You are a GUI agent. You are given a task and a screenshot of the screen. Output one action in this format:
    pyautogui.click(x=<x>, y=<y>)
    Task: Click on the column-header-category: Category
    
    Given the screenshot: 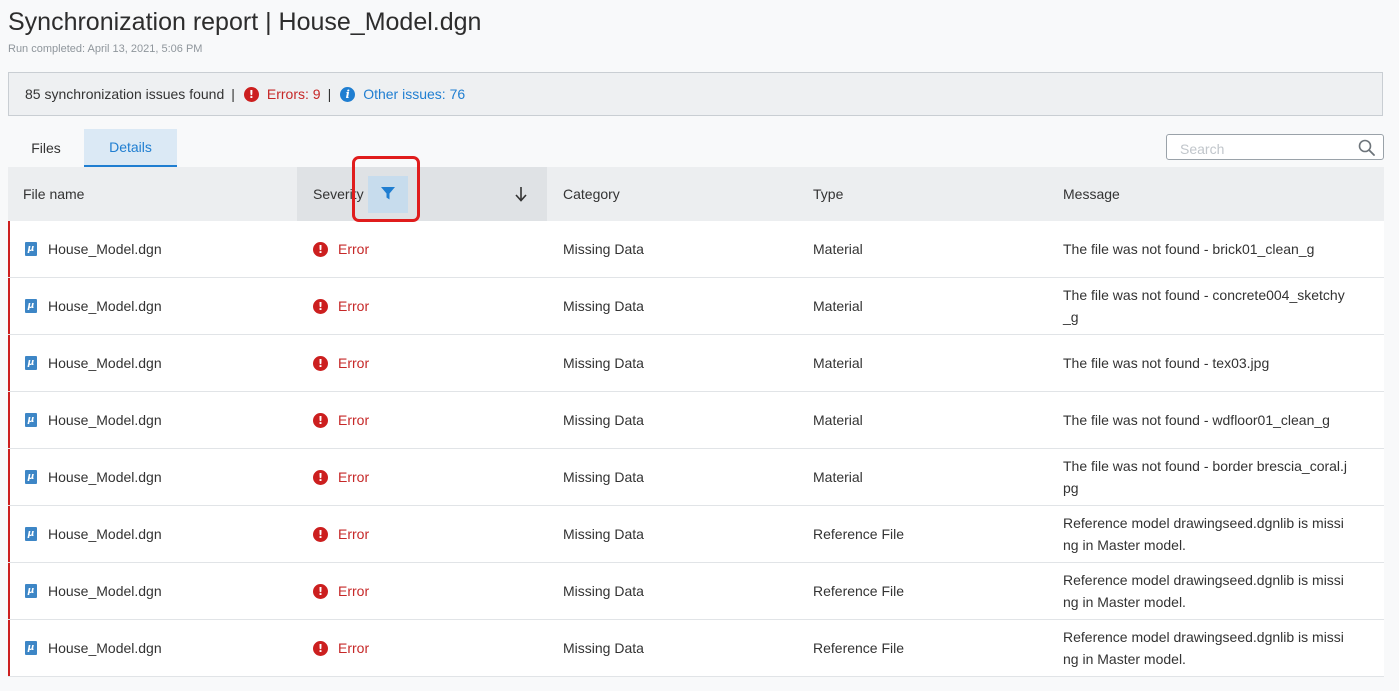 What is the action you would take?
    pyautogui.click(x=672, y=194)
    